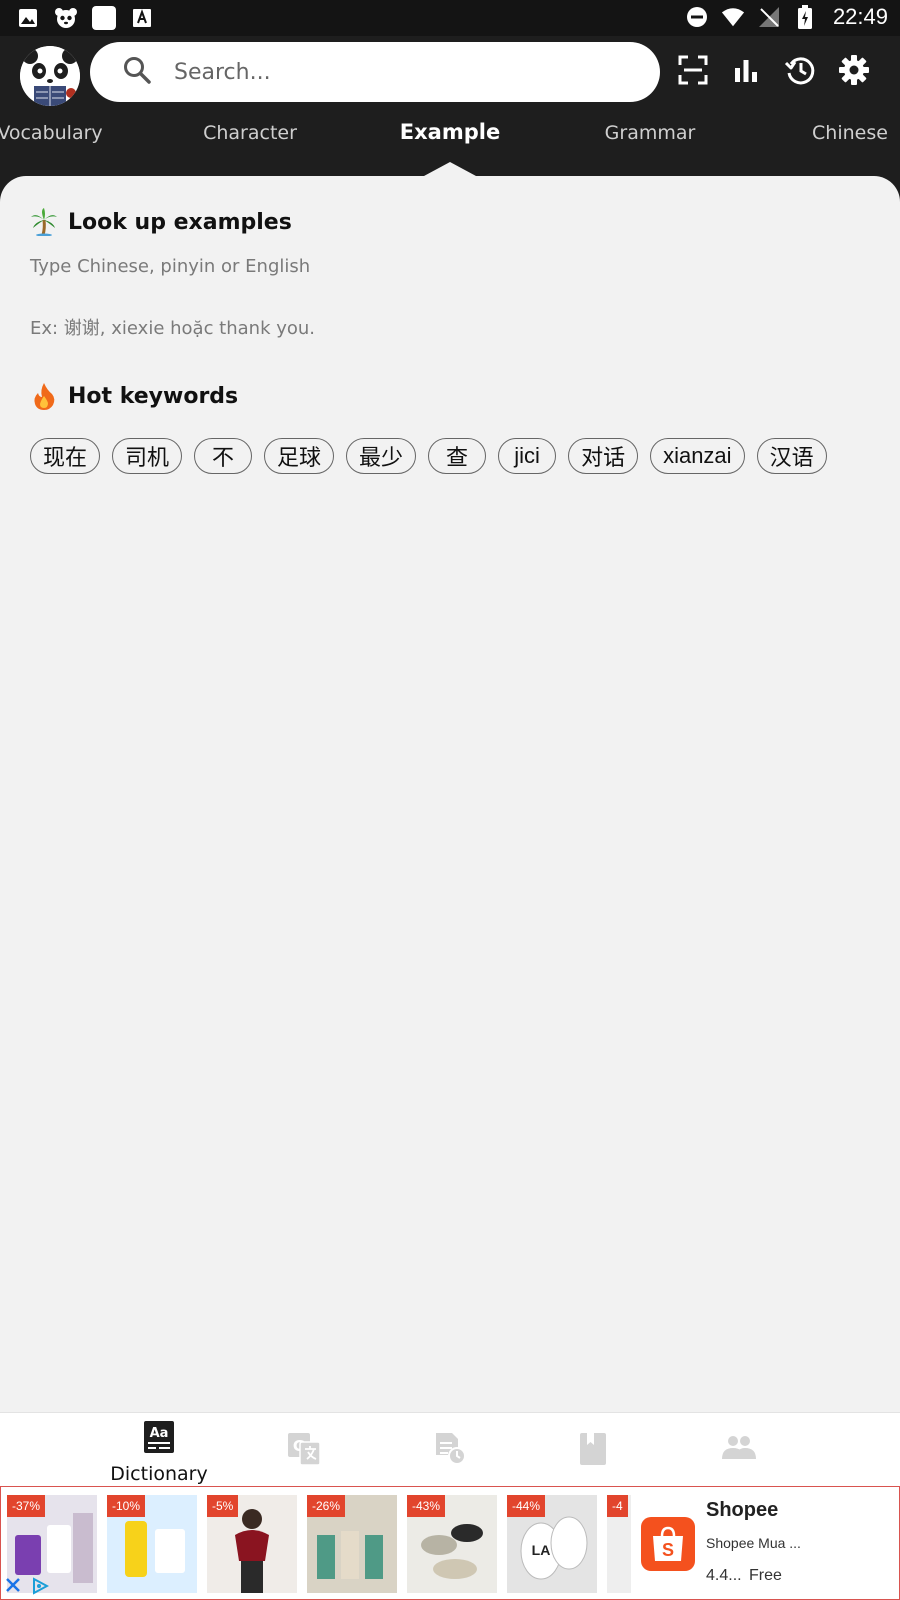 Image resolution: width=900 pixels, height=1600 pixels. Describe the element at coordinates (527, 456) in the screenshot. I see `keyword-chip: jici` at that location.